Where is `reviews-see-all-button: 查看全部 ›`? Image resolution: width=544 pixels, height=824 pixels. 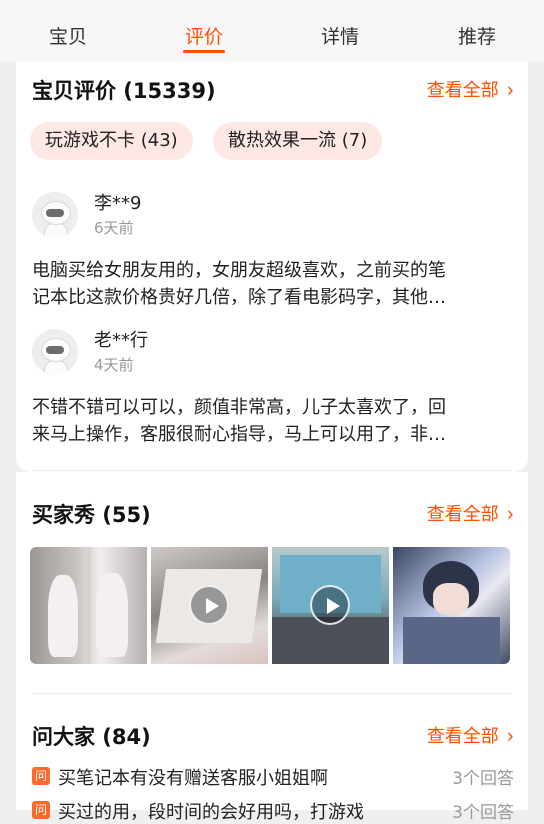
reviews-see-all-button: 查看全部 › is located at coordinates (470, 90).